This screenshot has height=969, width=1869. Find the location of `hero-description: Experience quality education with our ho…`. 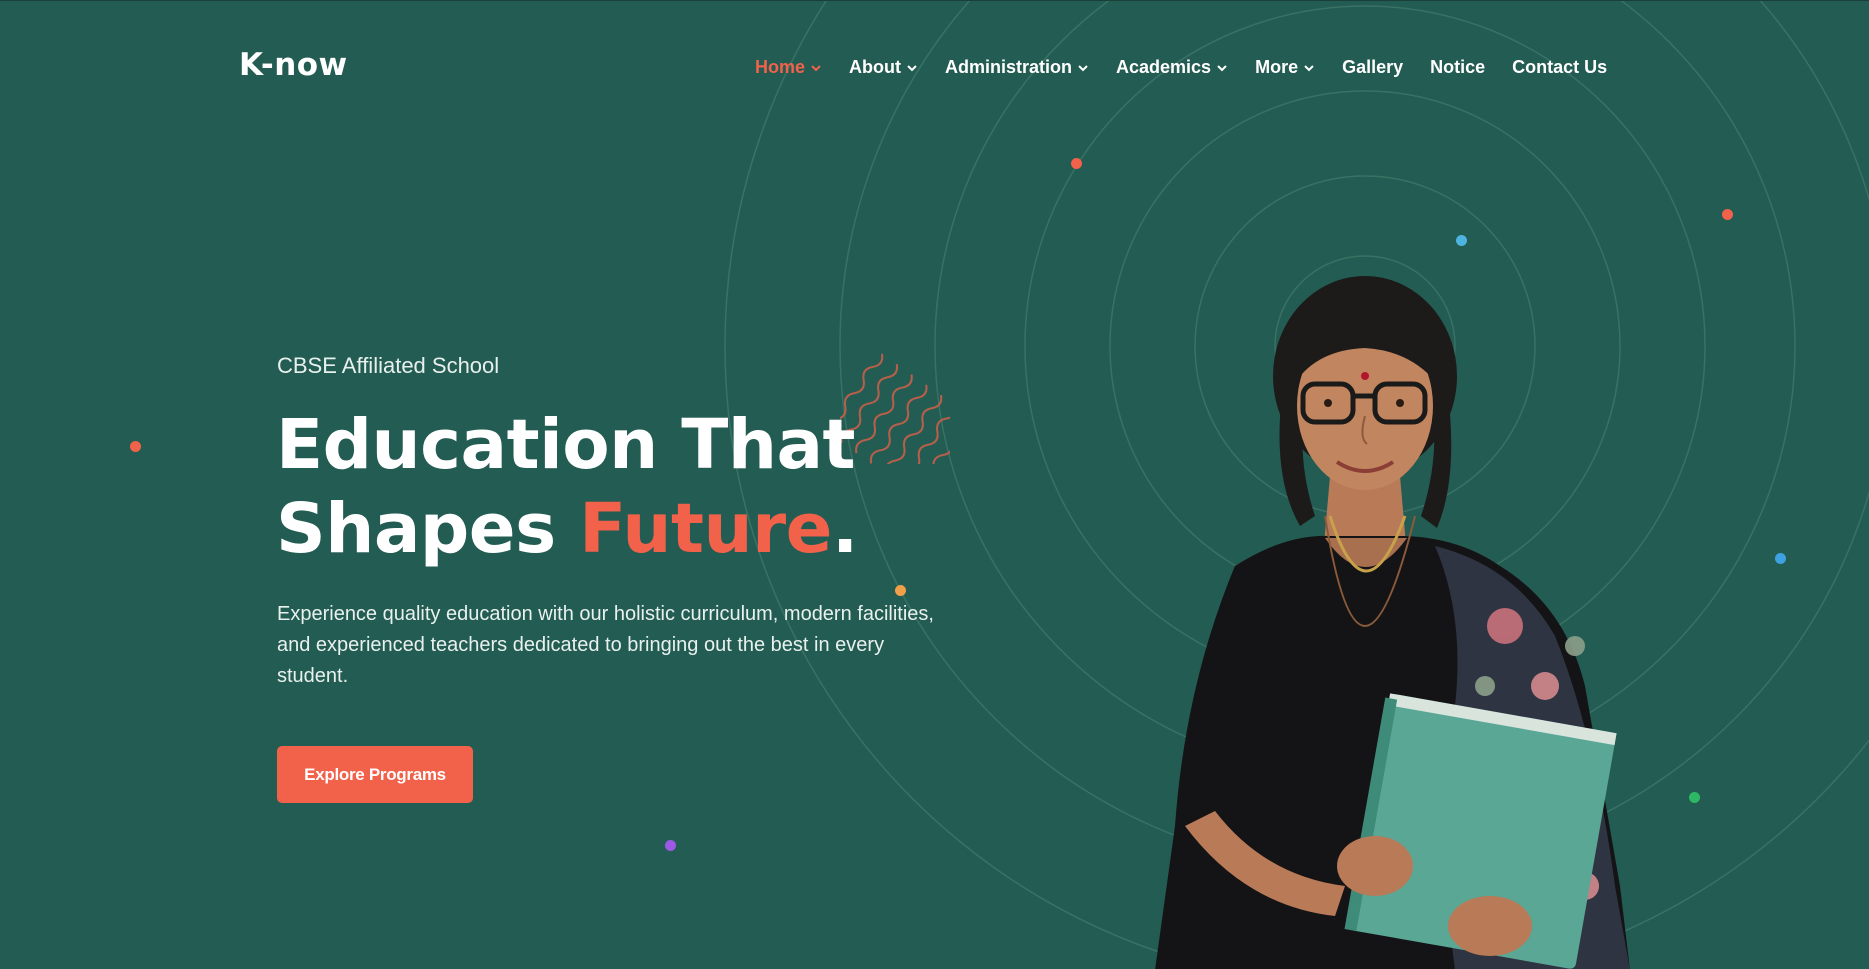

hero-description: Experience quality education with our ho… is located at coordinates (605, 645).